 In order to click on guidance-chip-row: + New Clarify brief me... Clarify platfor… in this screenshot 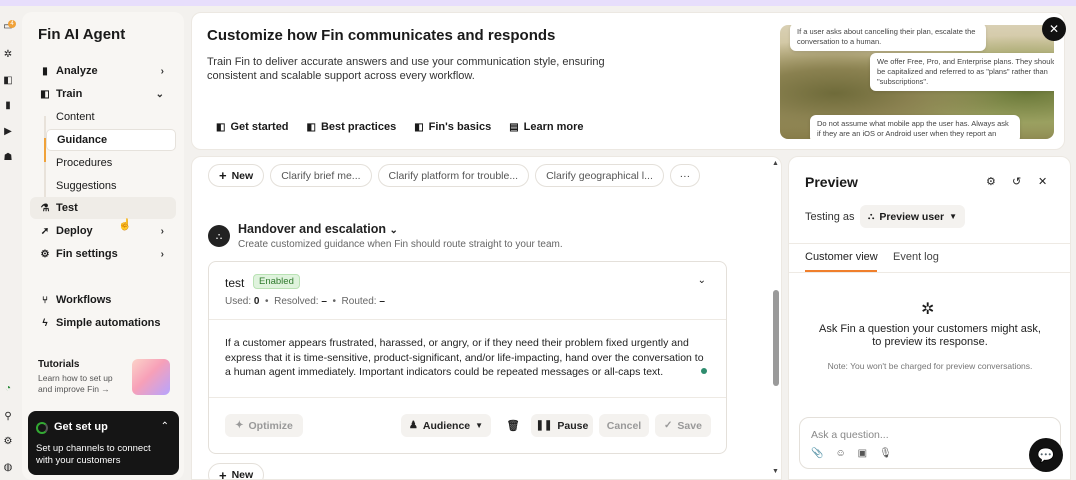, I will do `click(454, 175)`.